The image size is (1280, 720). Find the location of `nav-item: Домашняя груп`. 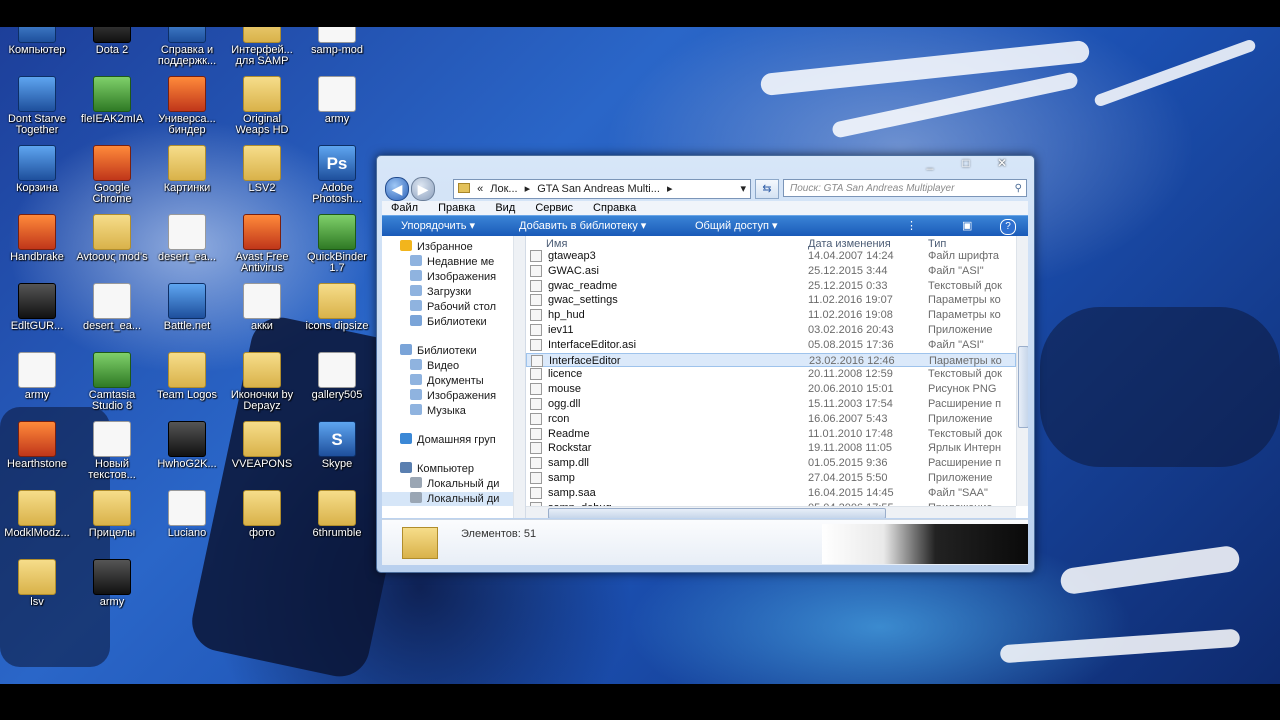

nav-item: Домашняя груп is located at coordinates (448, 440).